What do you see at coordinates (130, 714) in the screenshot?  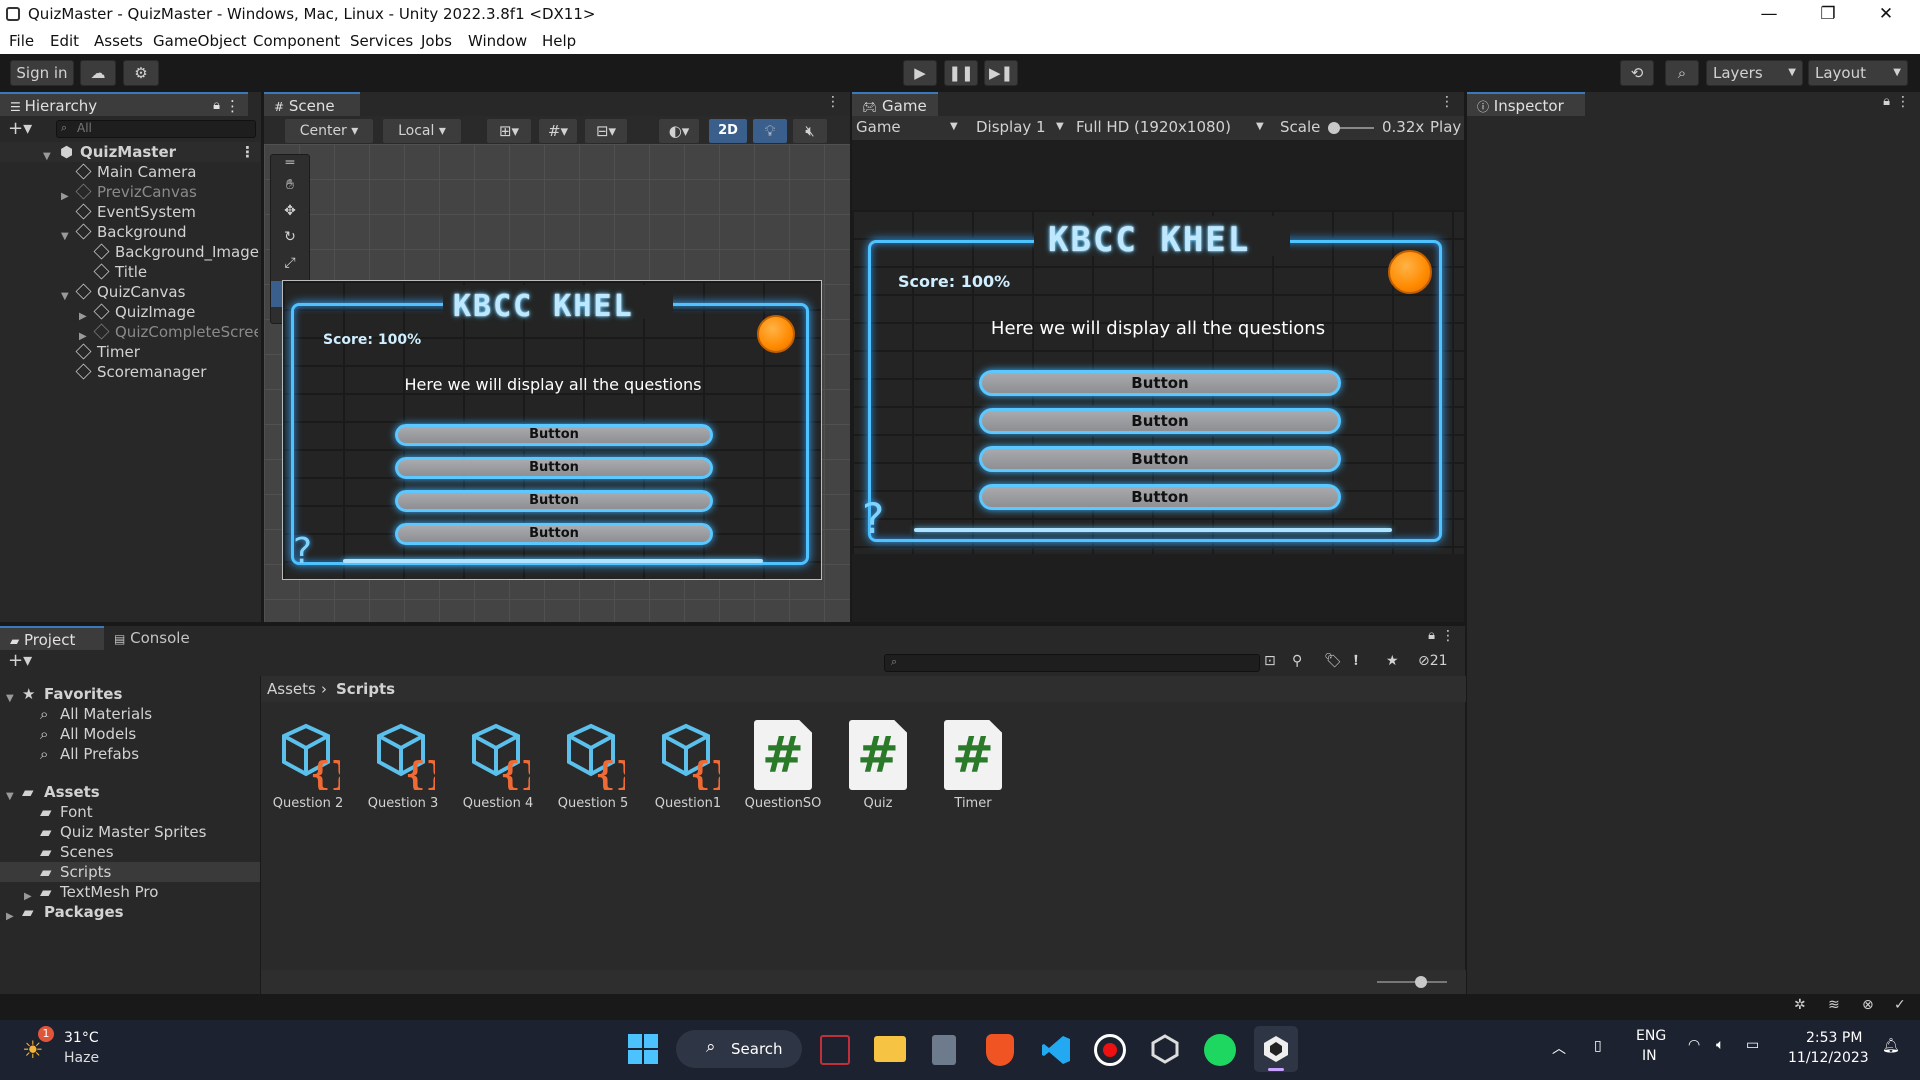 I see `fav-item-all-materials: ⌕ All Materials` at bounding box center [130, 714].